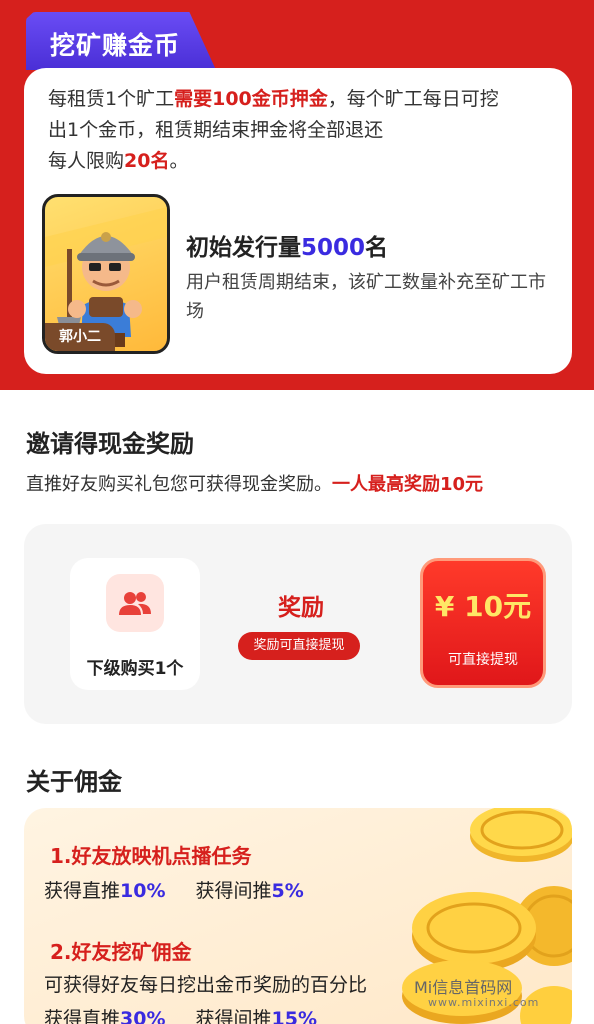 The height and width of the screenshot is (1024, 594). What do you see at coordinates (333, 248) in the screenshot?
I see `issue-count: 5000` at bounding box center [333, 248].